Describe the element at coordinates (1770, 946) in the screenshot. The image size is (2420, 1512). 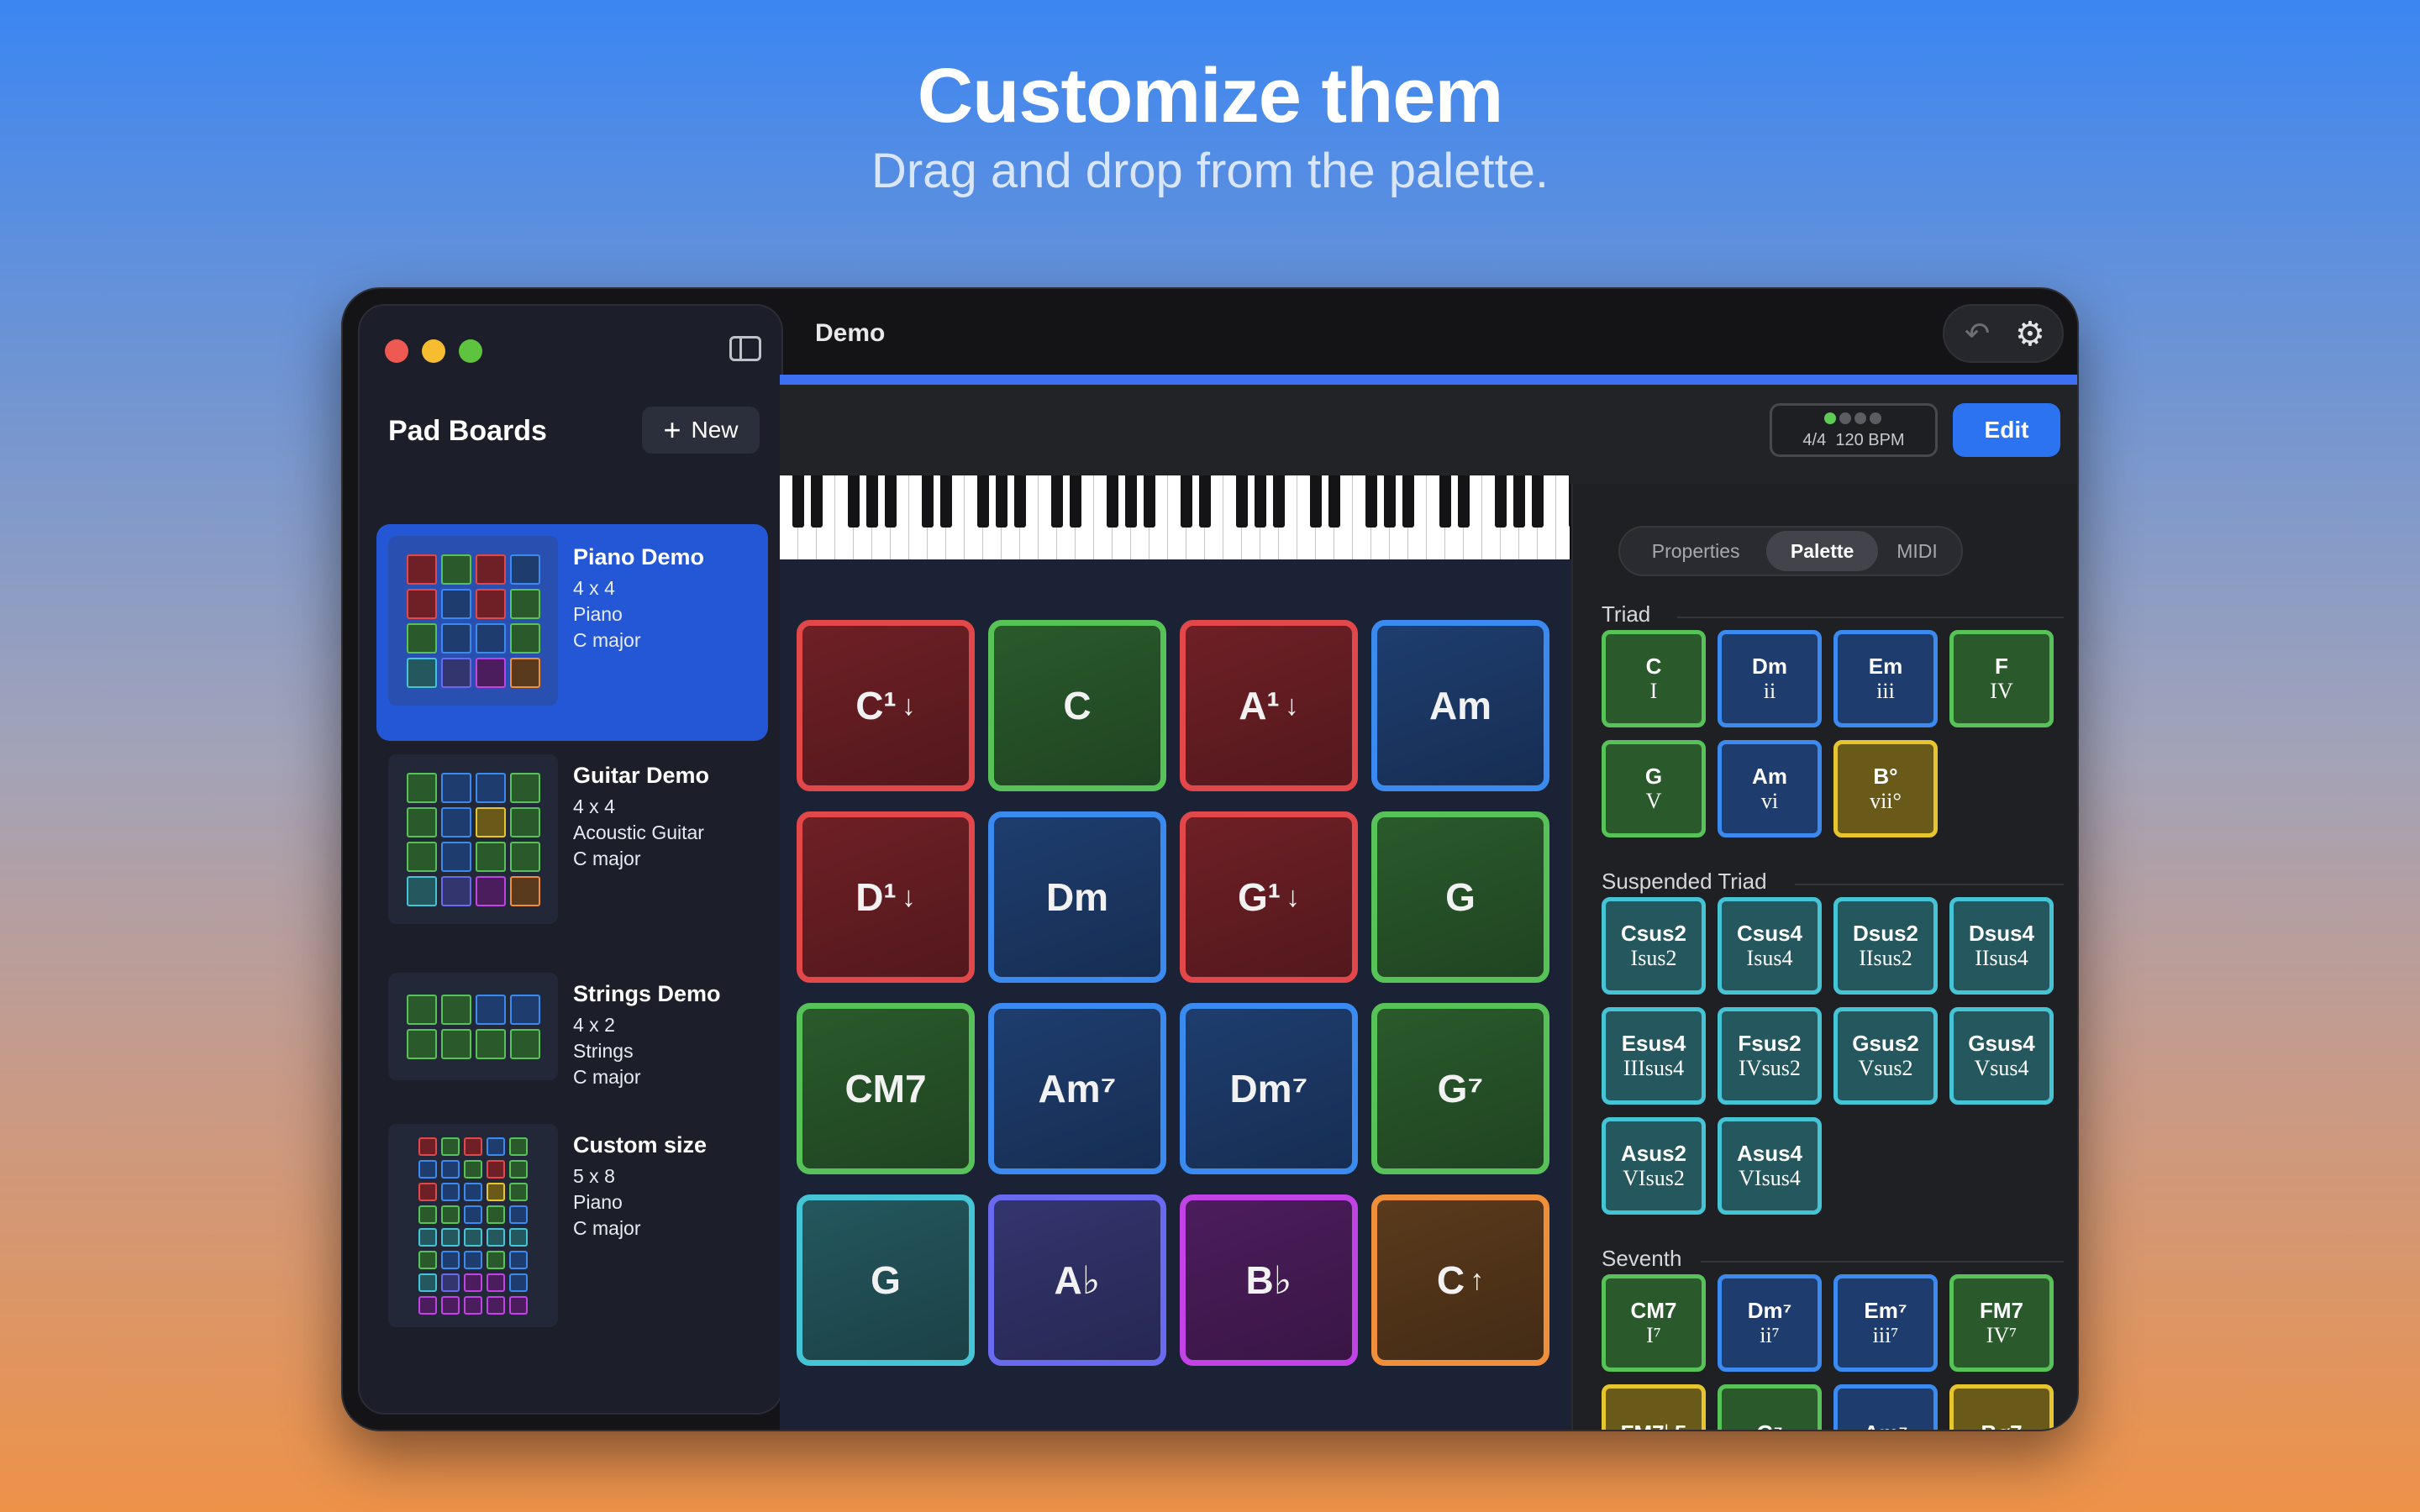
I see `palette-chord-chip: Csus4 Isus4` at that location.